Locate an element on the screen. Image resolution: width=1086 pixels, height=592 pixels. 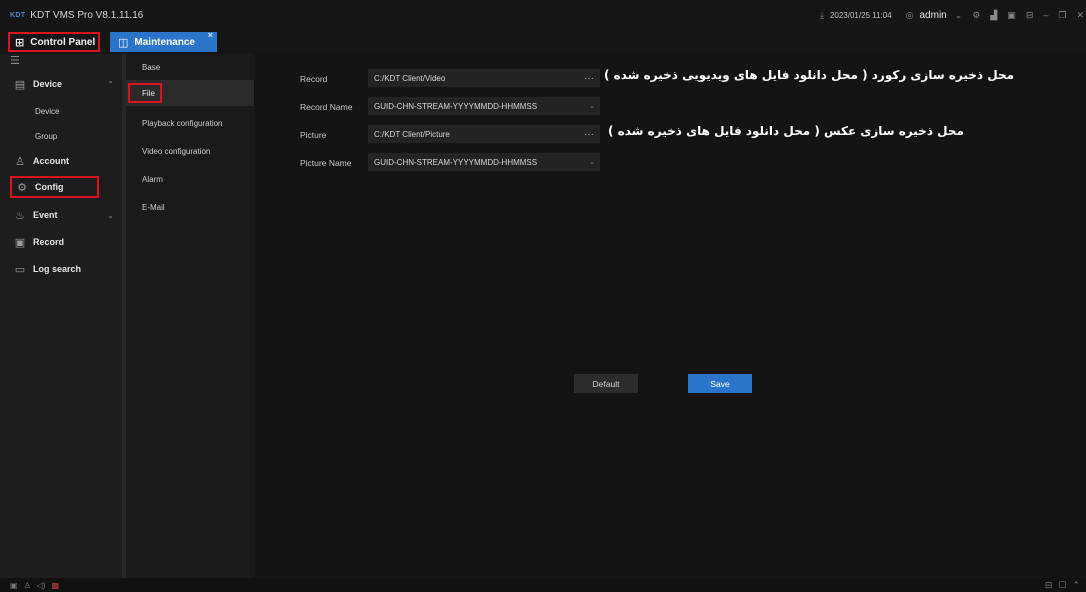
picture-path-value: C:/KDT Client/Picture is located at coordinates (412, 134).